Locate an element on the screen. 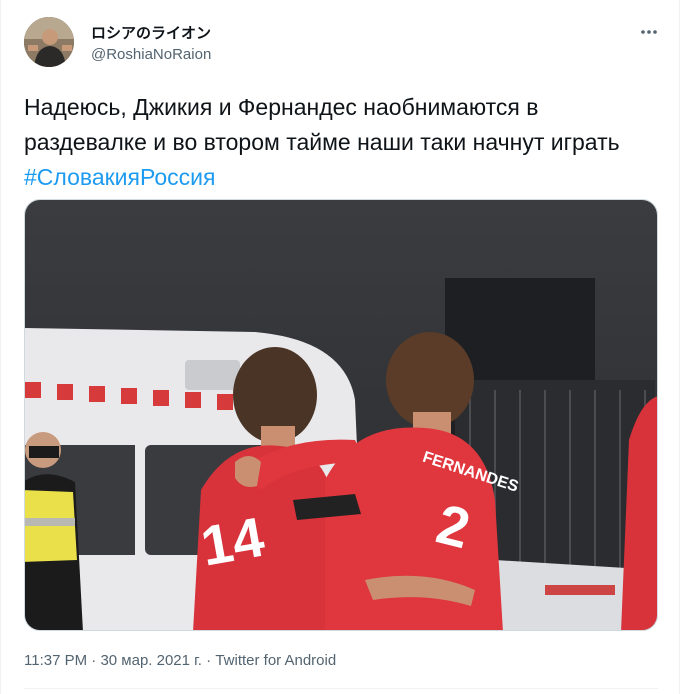 This screenshot has height=694, width=682. tweet-client: Twitter for Android is located at coordinates (275, 660).